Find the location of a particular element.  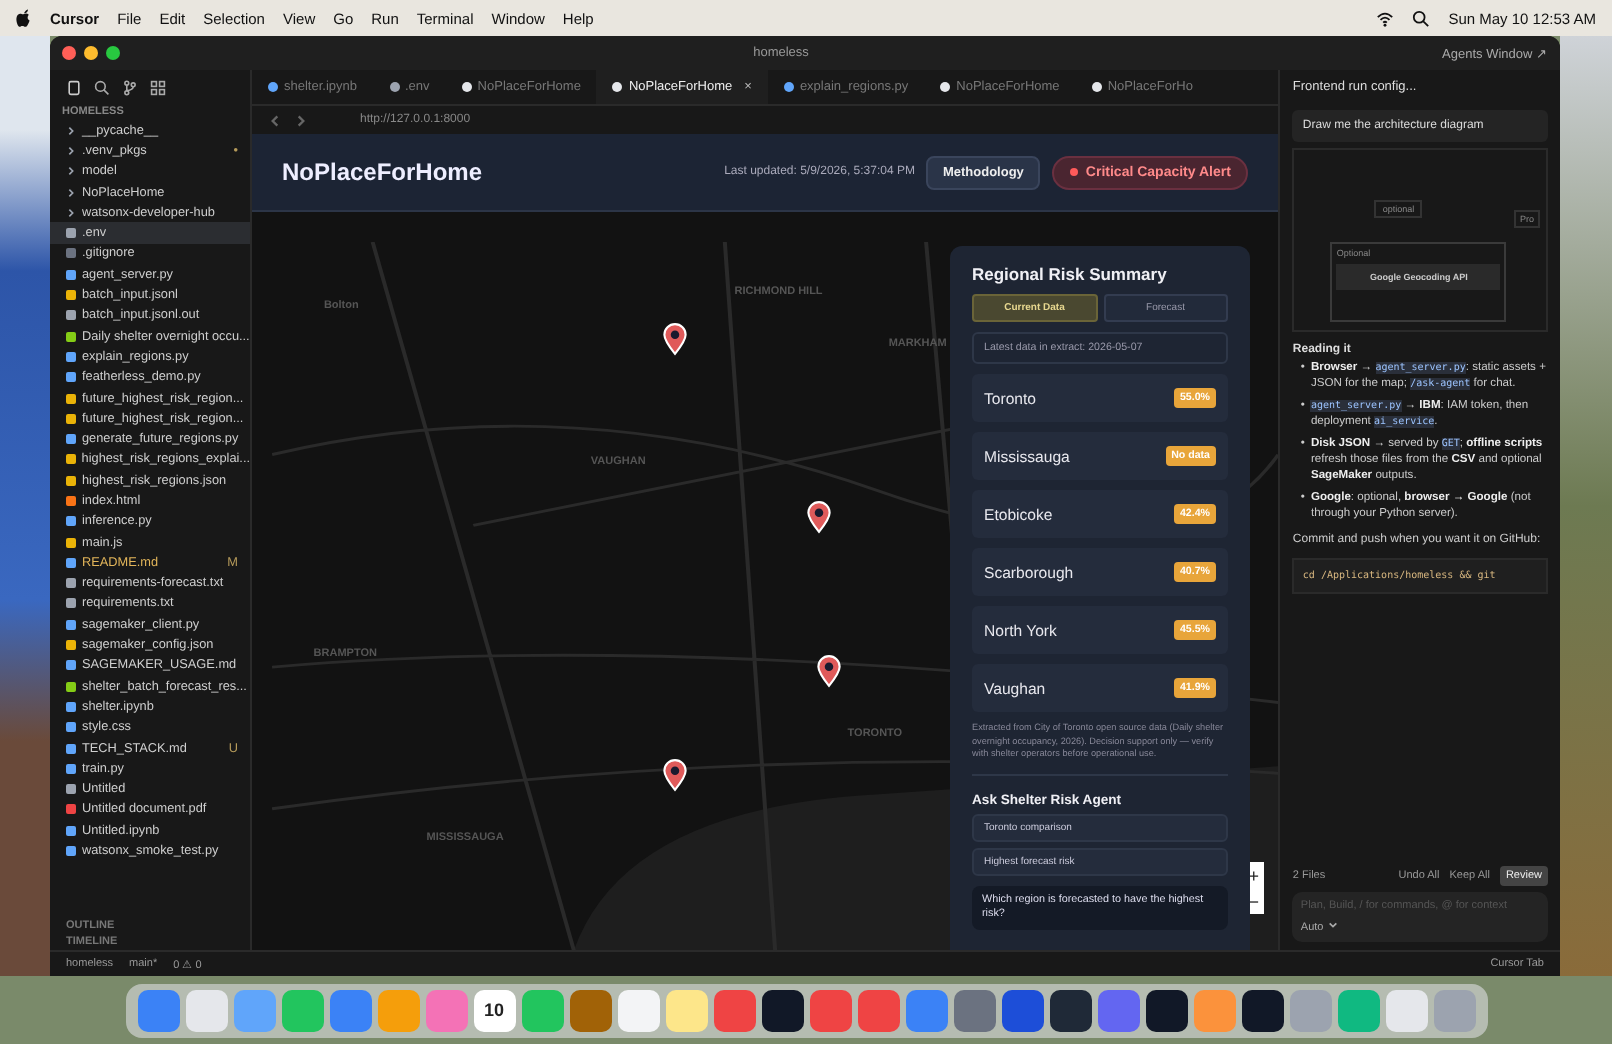

card-title: Regional Risk Summary is located at coordinates (1070, 274).